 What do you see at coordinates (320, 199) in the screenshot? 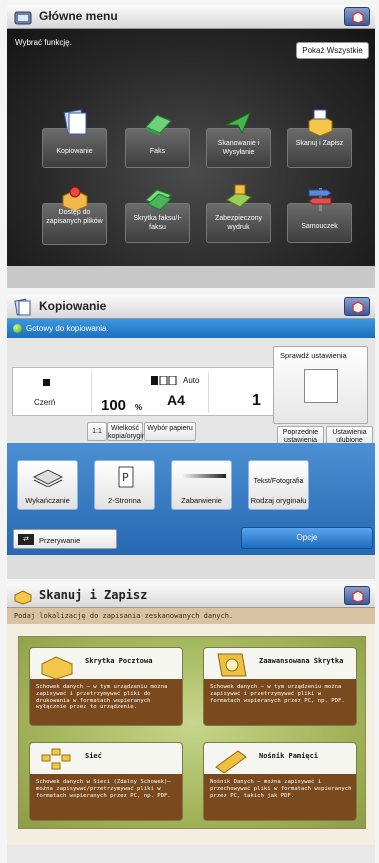
I see `signpost-icon` at bounding box center [320, 199].